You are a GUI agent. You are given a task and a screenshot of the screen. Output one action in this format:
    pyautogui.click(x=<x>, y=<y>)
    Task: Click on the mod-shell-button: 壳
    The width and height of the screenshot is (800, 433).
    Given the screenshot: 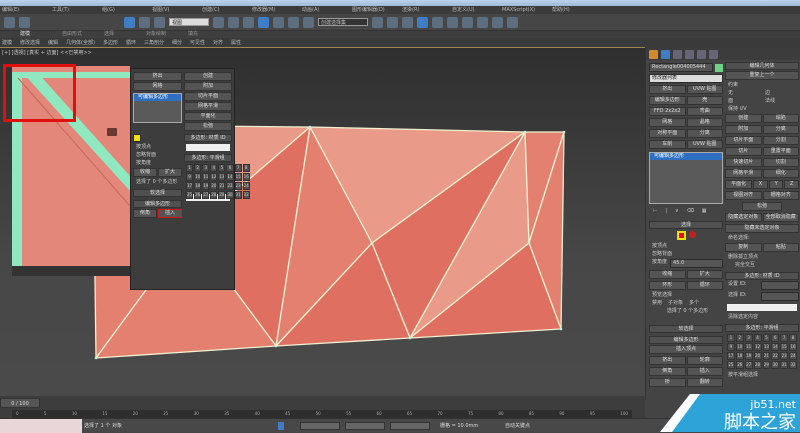 What is the action you would take?
    pyautogui.click(x=704, y=100)
    